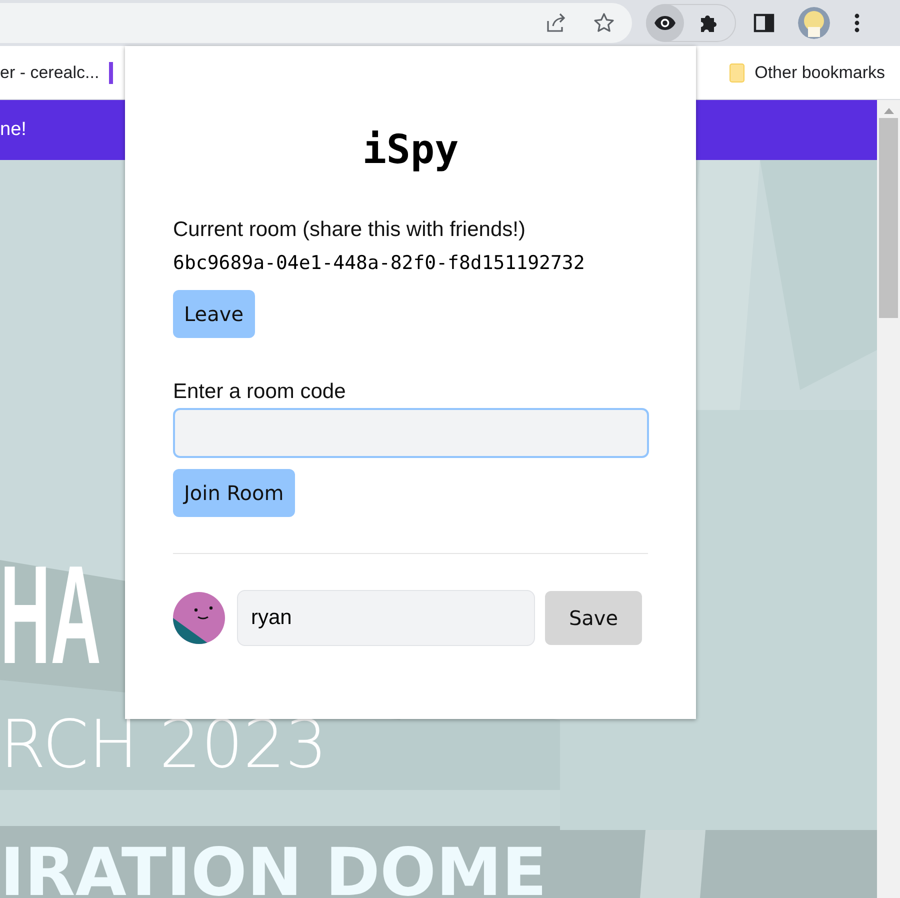 Image resolution: width=900 pixels, height=898 pixels. I want to click on share-icon, so click(556, 23).